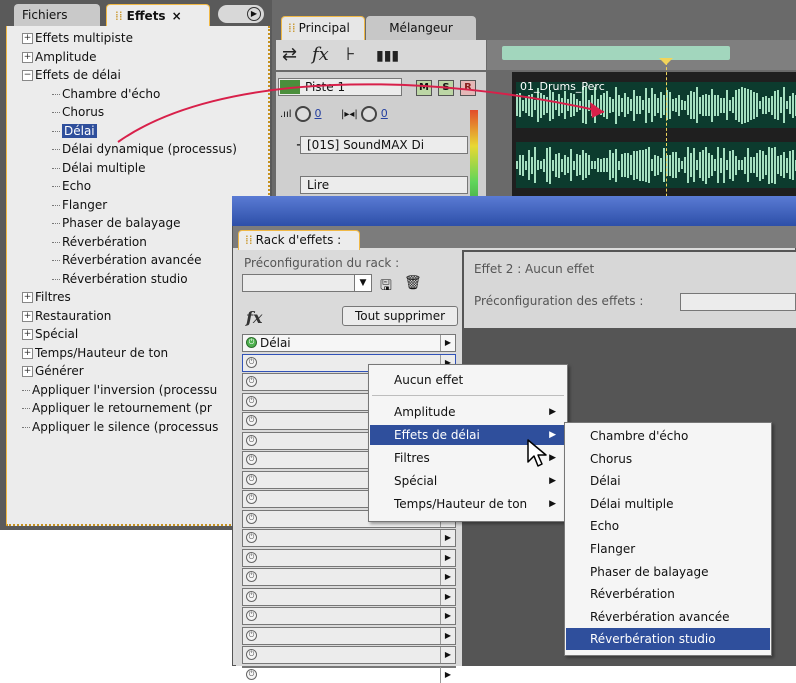 Image resolution: width=796 pixels, height=683 pixels. Describe the element at coordinates (119, 390) in the screenshot. I see `tree-item: Appliquer l'inversion (processu` at that location.